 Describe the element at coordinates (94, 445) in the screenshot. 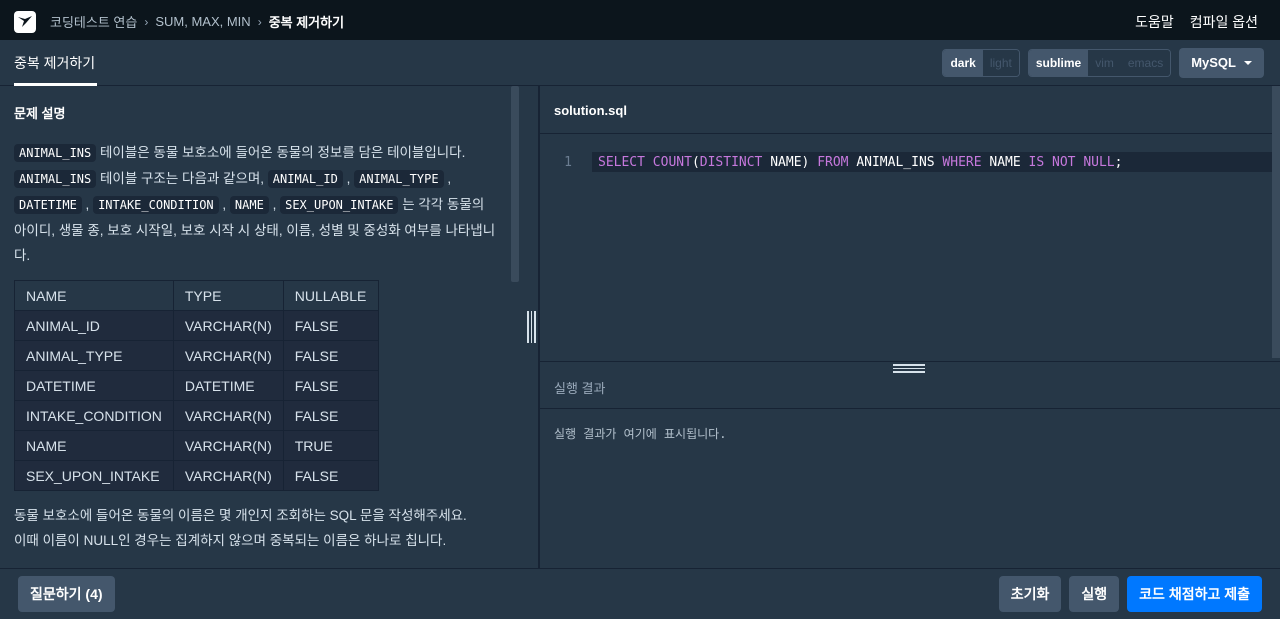

I see `table-cell: NAME` at that location.